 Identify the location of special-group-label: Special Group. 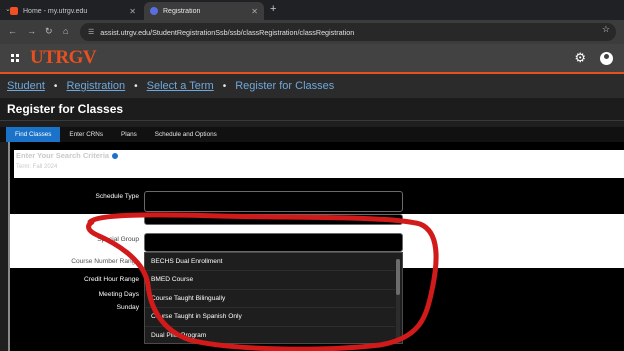
(118, 239).